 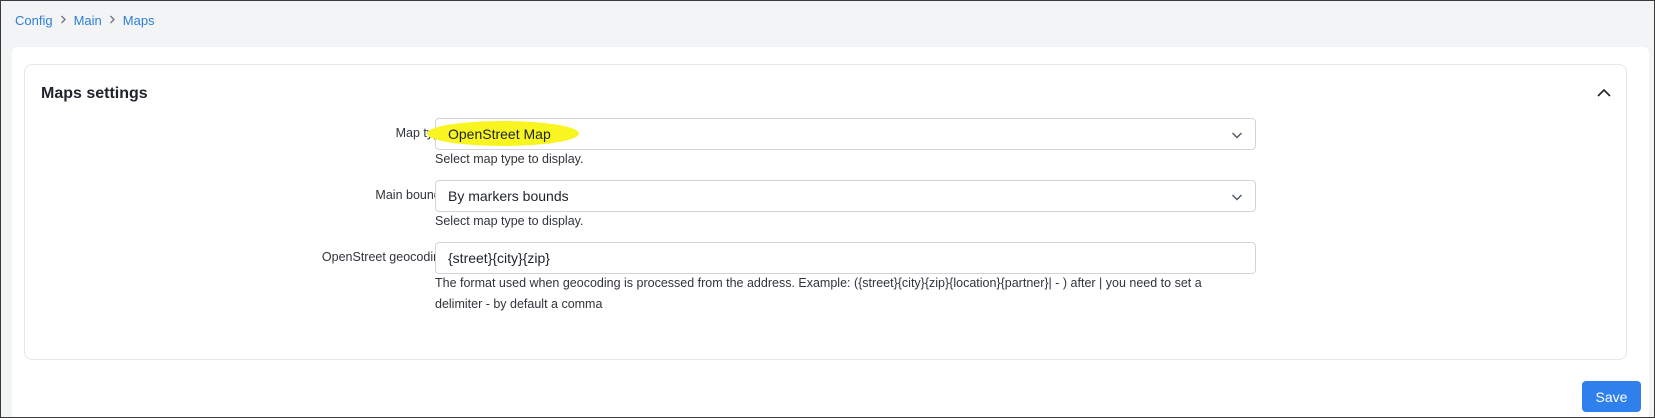 I want to click on save-button: Save, so click(x=1611, y=396).